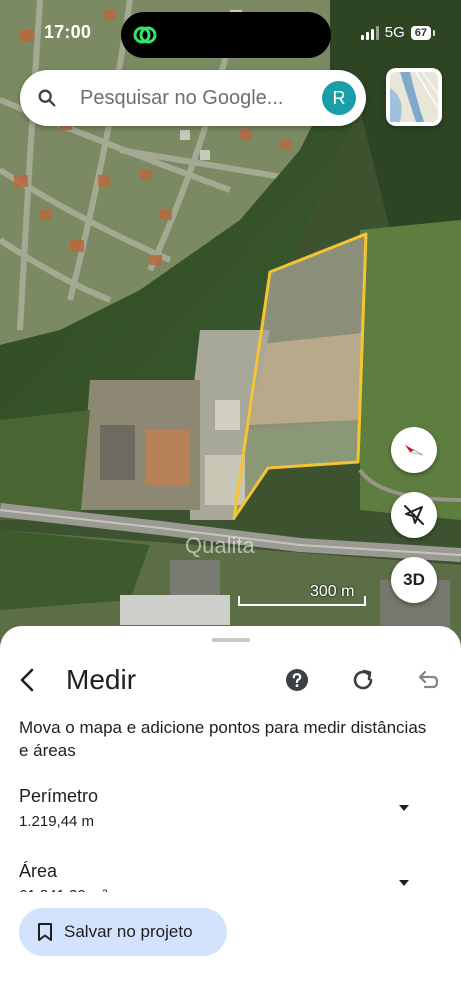  I want to click on avatar: R, so click(339, 98).